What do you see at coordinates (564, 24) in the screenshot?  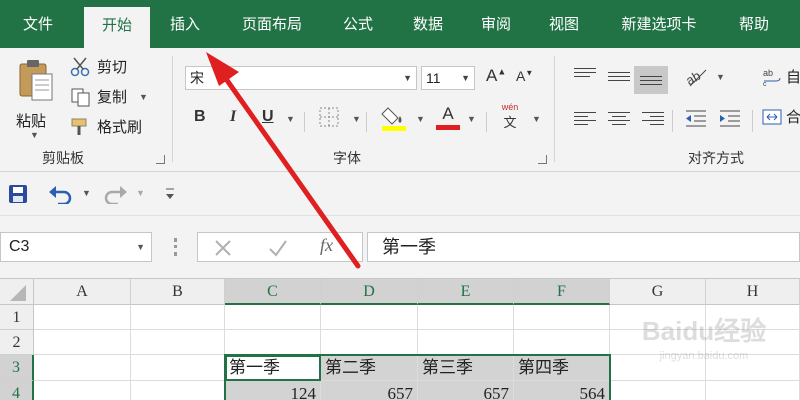 I see `tab-view: 视图` at bounding box center [564, 24].